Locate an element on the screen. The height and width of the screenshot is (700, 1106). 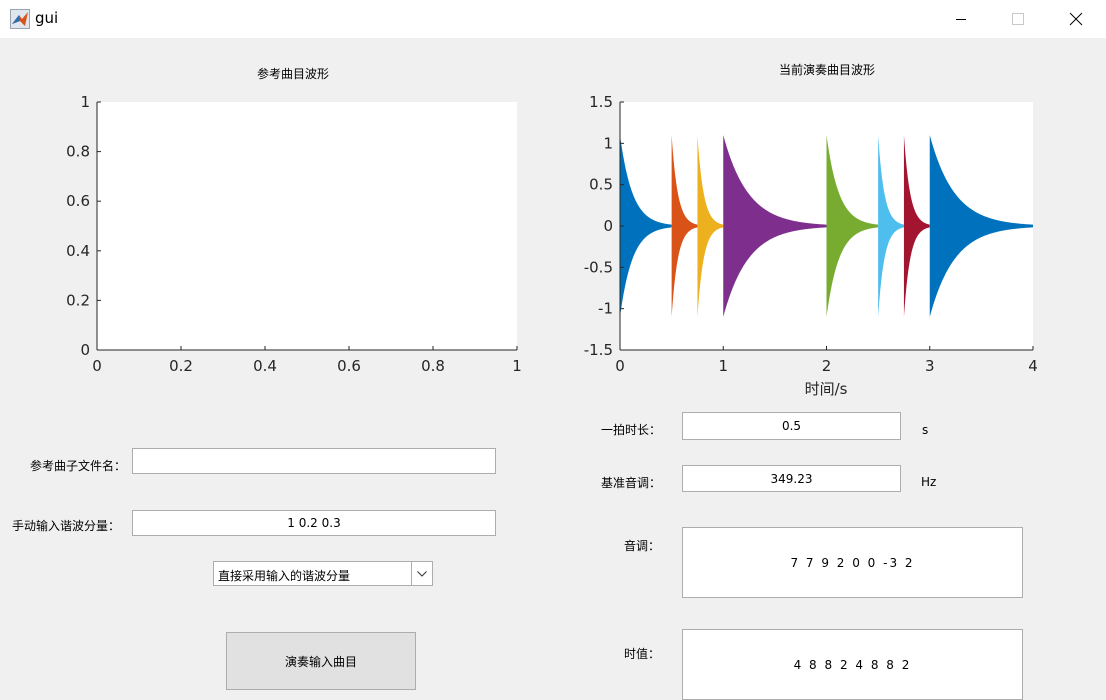
window-title: gui is located at coordinates (47, 18).